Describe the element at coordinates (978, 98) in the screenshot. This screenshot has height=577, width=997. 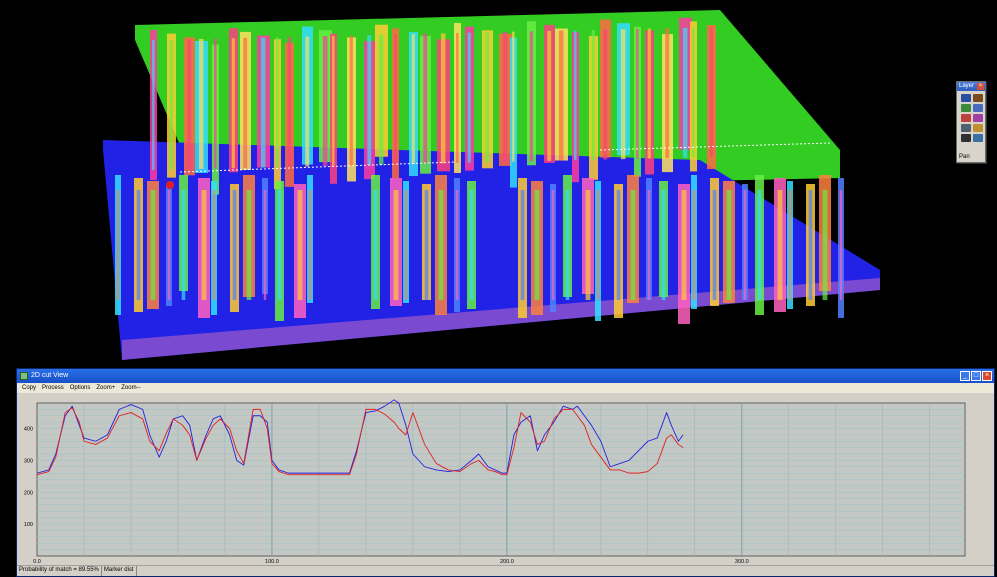
I see `anchor-tool-icon` at that location.